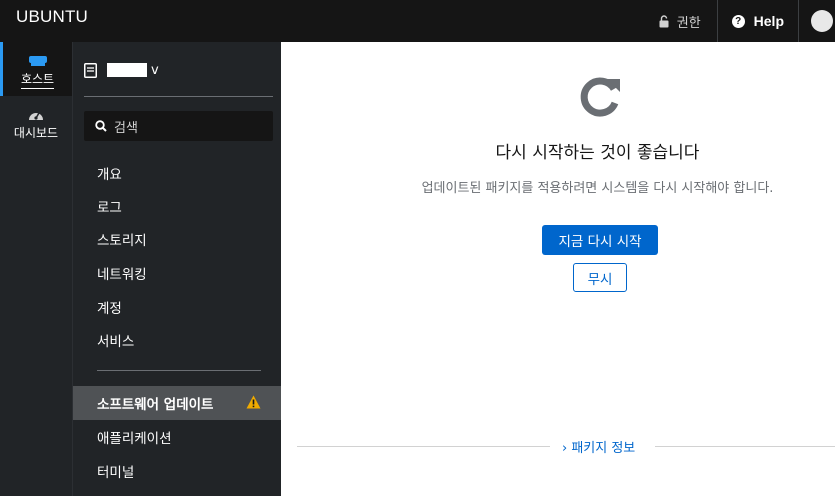  What do you see at coordinates (36, 133) in the screenshot?
I see `rail-label-dashboard: 대시보드` at bounding box center [36, 133].